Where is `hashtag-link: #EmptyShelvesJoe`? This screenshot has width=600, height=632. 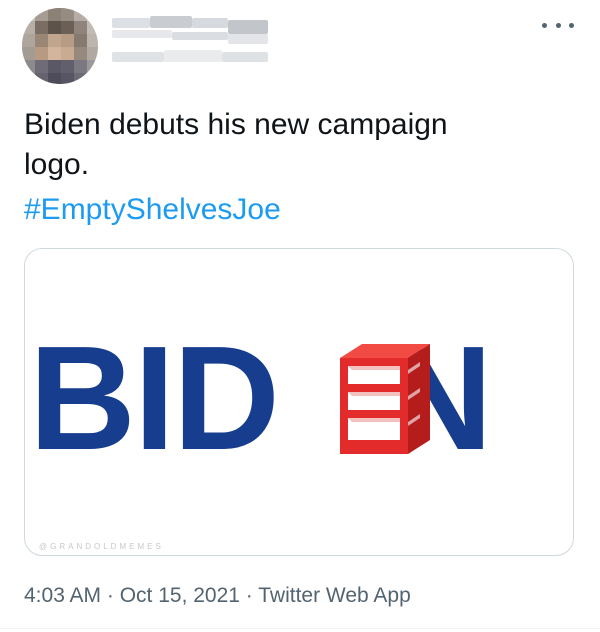
hashtag-link: #EmptyShelvesJoe is located at coordinates (152, 210).